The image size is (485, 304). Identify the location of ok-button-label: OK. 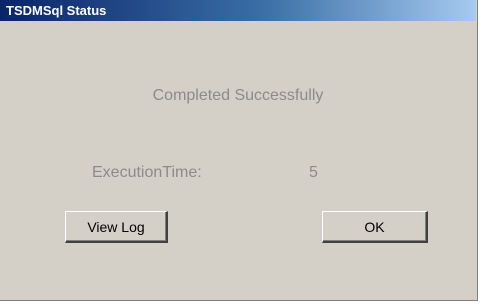
(374, 226).